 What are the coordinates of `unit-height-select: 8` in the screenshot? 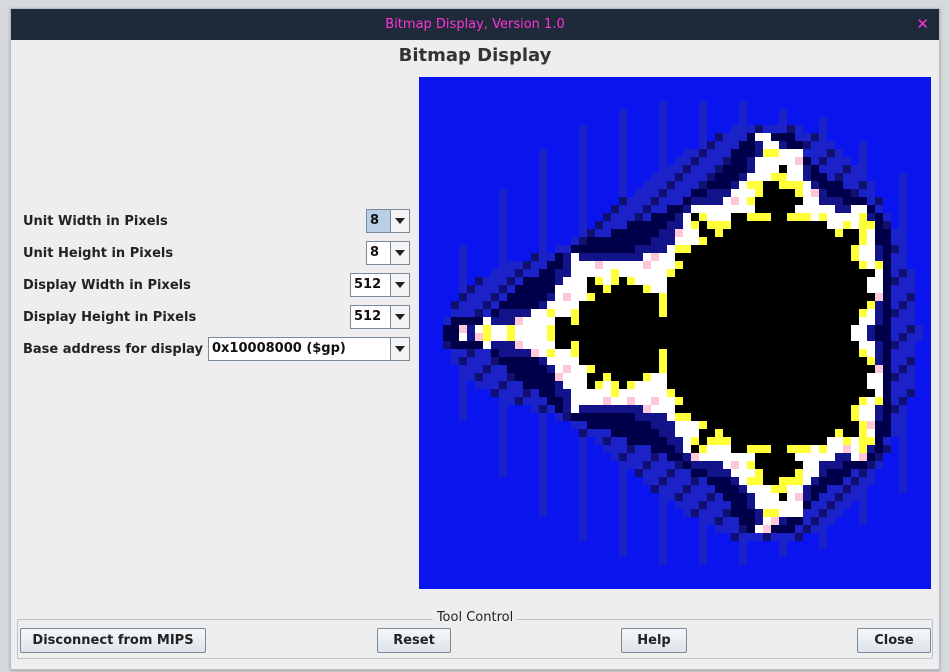 It's located at (388, 253).